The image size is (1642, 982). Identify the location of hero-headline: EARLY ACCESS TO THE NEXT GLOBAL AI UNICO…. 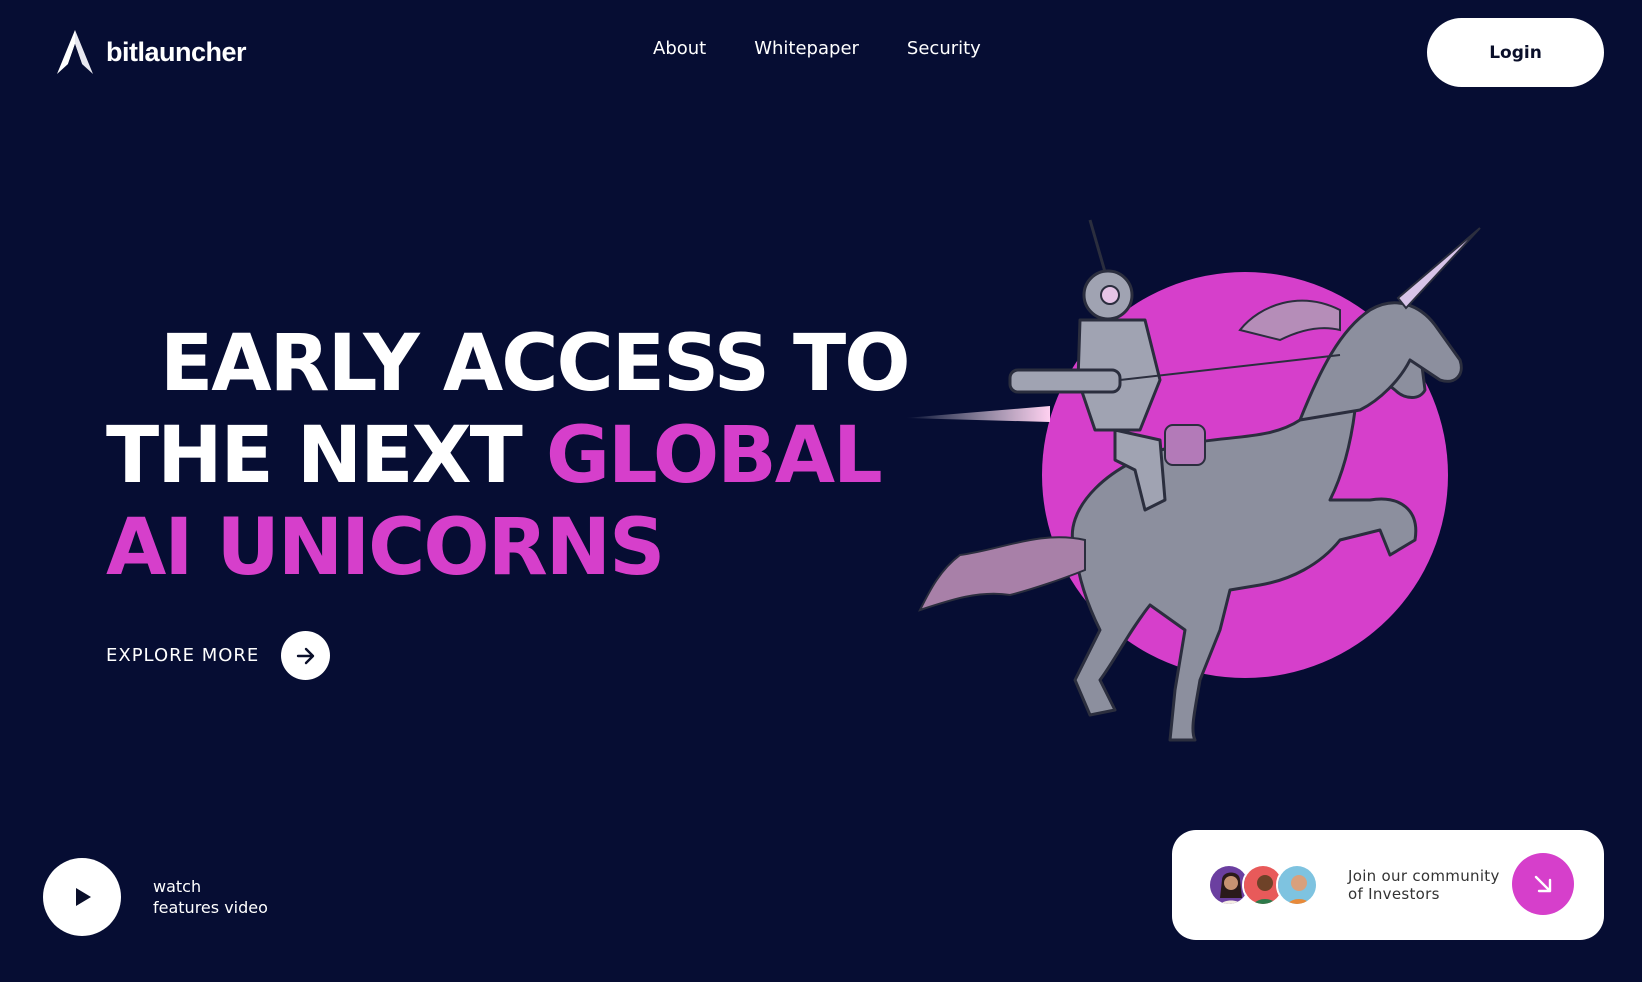
(508, 456).